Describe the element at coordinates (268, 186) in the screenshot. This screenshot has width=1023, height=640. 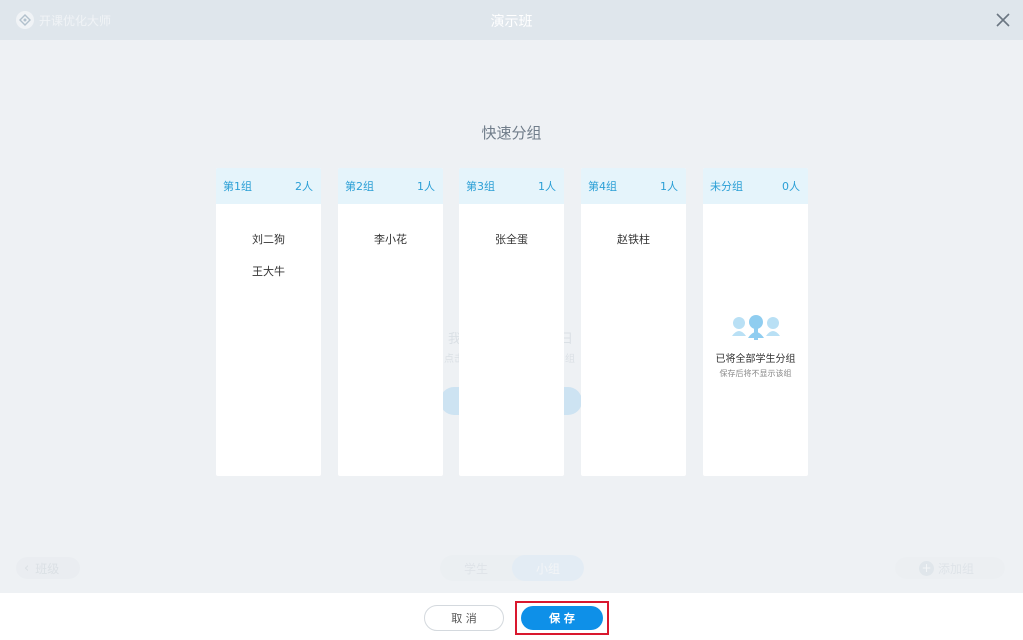
I see `group-header: 第1组 2人` at that location.